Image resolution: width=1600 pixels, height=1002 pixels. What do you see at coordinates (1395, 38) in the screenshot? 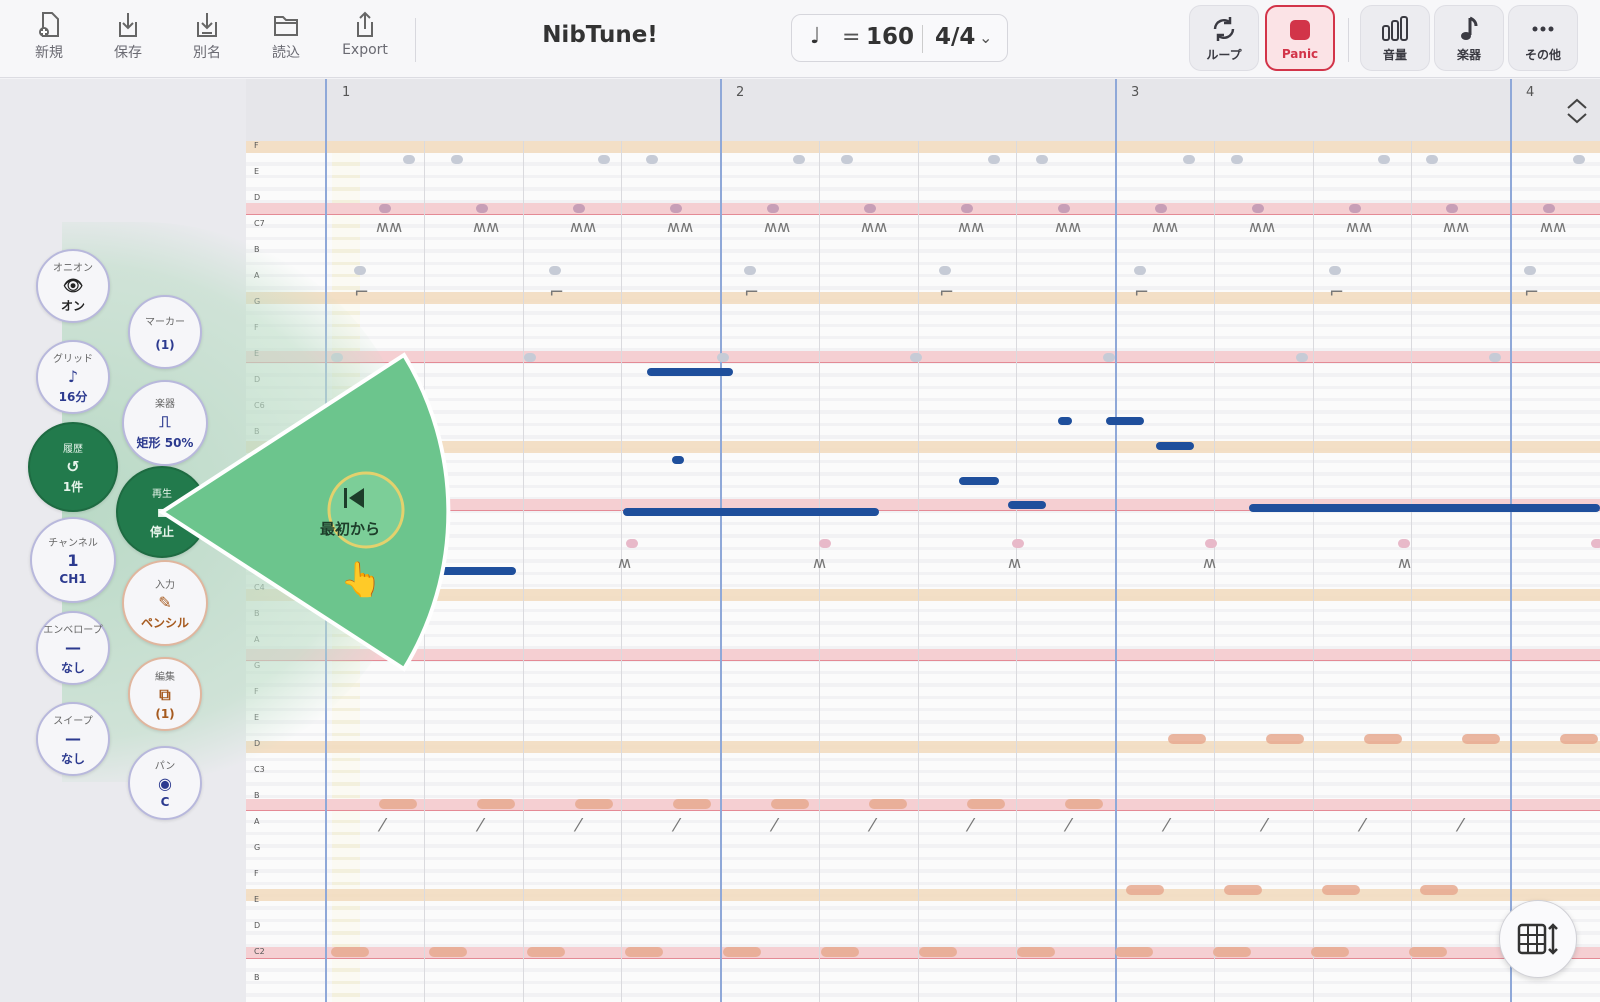
I see `volume-button: 音量` at bounding box center [1395, 38].